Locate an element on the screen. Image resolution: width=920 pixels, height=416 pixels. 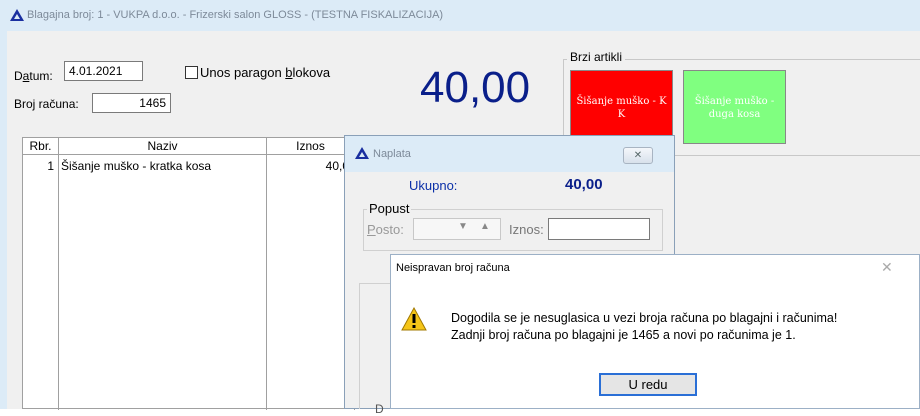
column-rbr is located at coordinates (41, 282).